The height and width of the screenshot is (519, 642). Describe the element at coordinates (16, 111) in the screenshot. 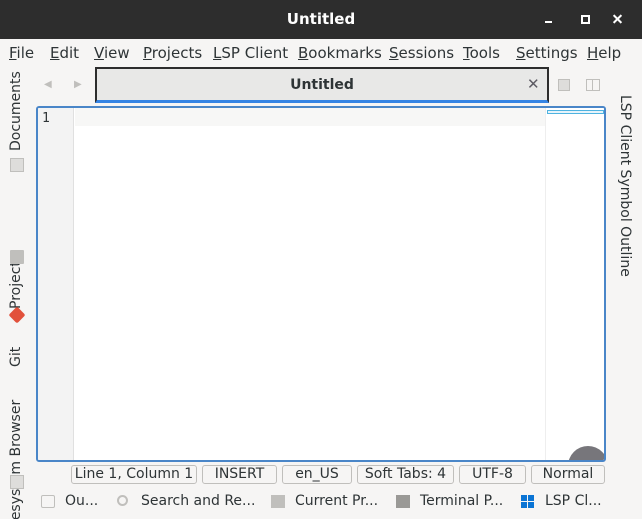

I see `sidebar-tab-label: Documents` at that location.